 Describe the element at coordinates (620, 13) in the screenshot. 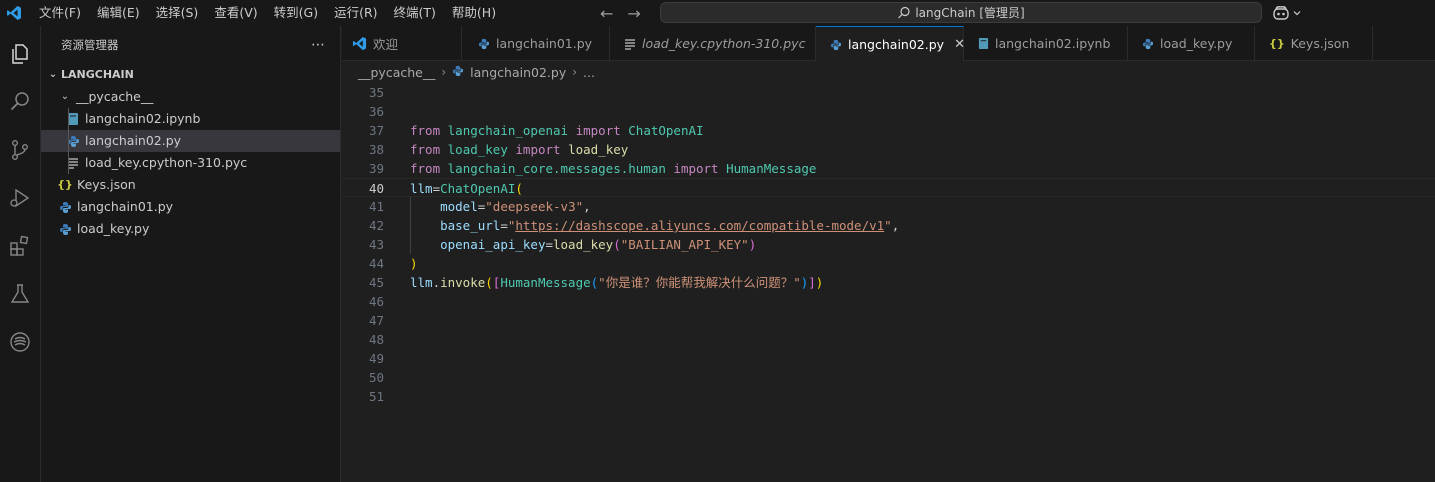

I see `navigation-arrows: ← →` at that location.